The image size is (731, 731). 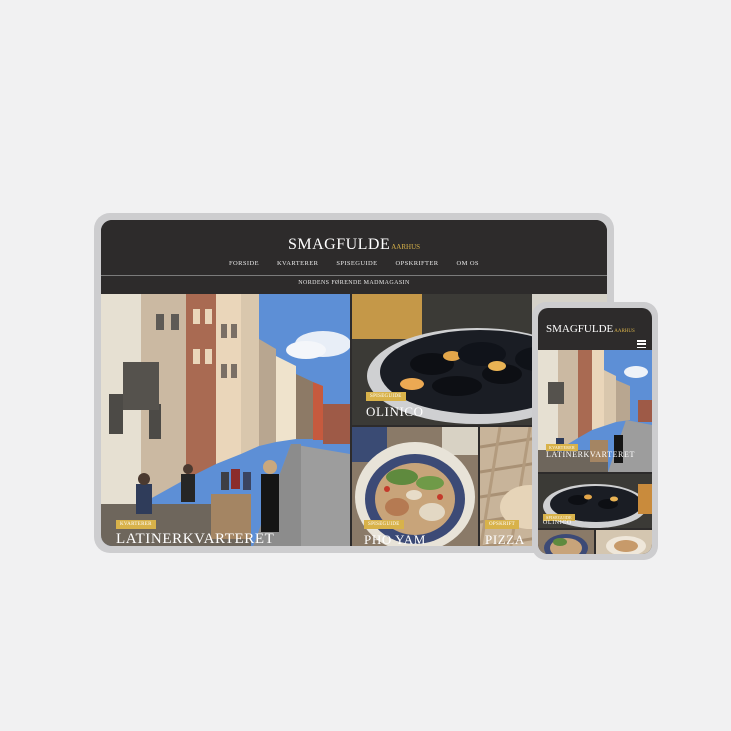 What do you see at coordinates (595, 411) in the screenshot?
I see `phone-tile-latinerkvarteret: KVARTERER LATINERKVARTERET` at bounding box center [595, 411].